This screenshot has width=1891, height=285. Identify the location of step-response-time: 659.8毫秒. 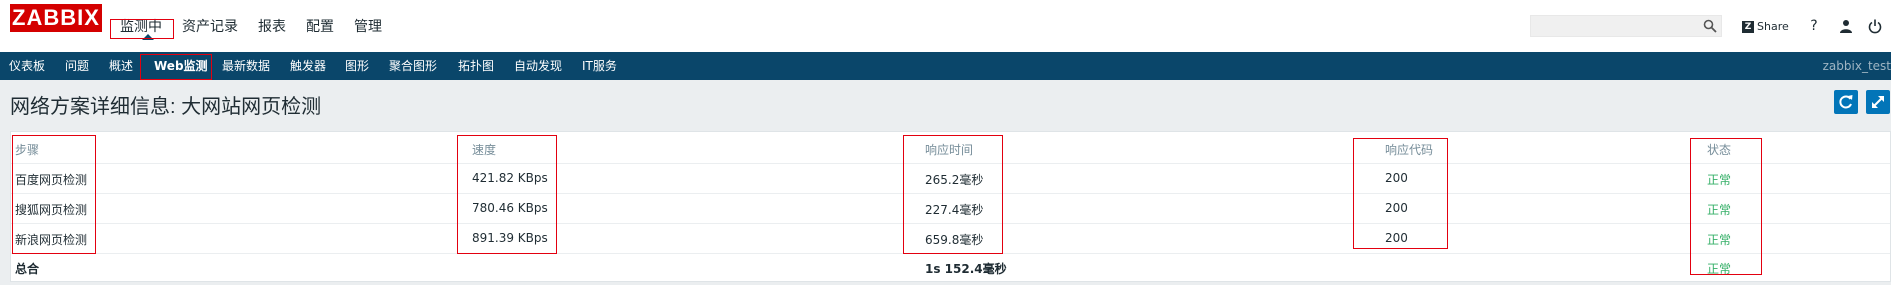
(954, 240).